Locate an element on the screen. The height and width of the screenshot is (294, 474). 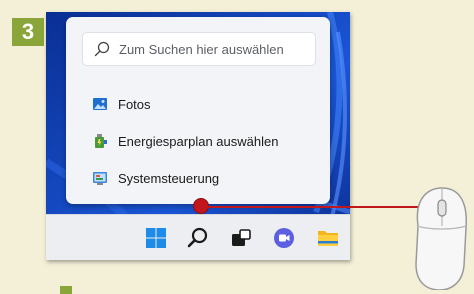
menu-item-label: Systemsteuerung is located at coordinates (169, 178).